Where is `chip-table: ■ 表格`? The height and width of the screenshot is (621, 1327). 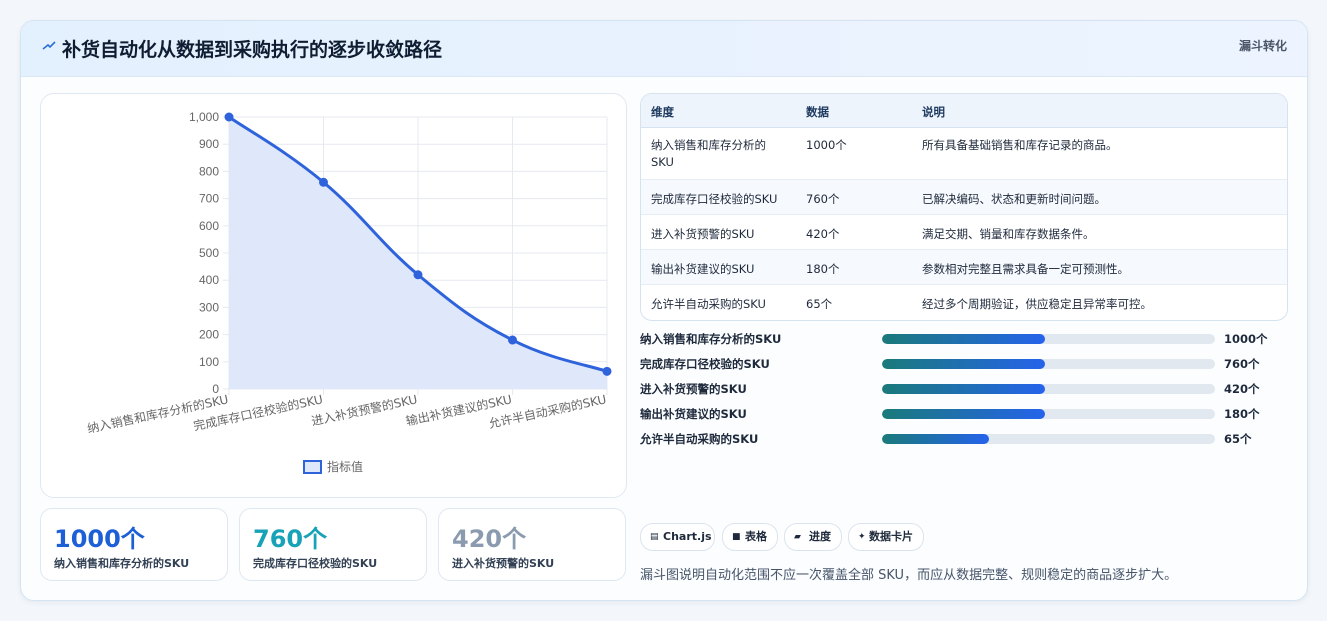 chip-table: ■ 表格 is located at coordinates (750, 537).